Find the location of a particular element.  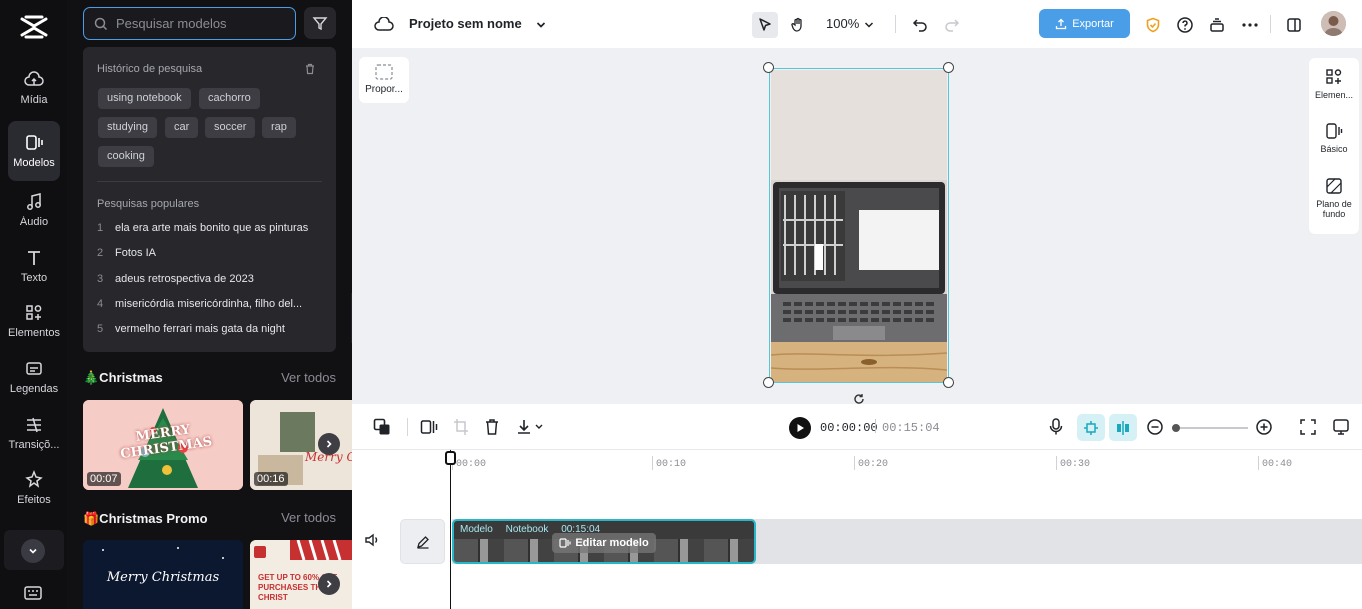

more-options-icon is located at coordinates (1250, 25).